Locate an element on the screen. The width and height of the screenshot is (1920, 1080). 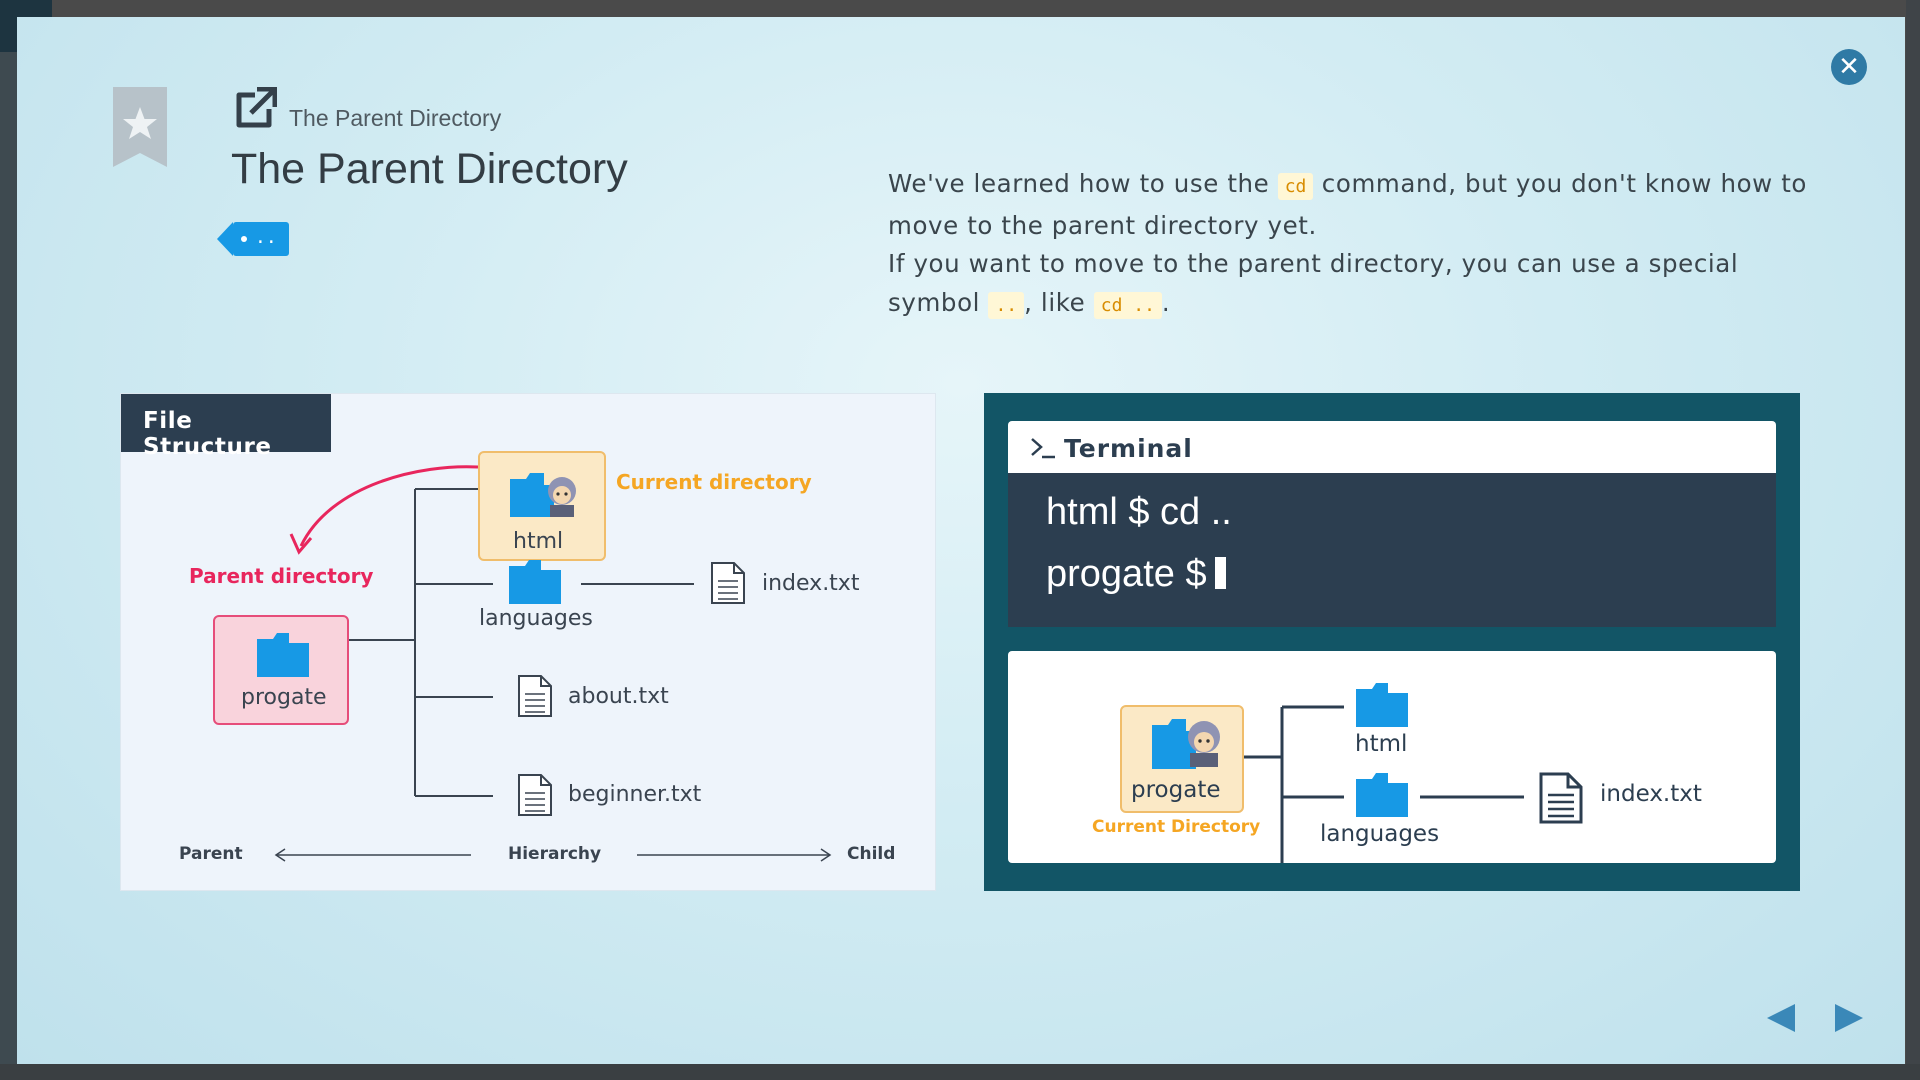
axis-child-label: Child is located at coordinates (871, 854).